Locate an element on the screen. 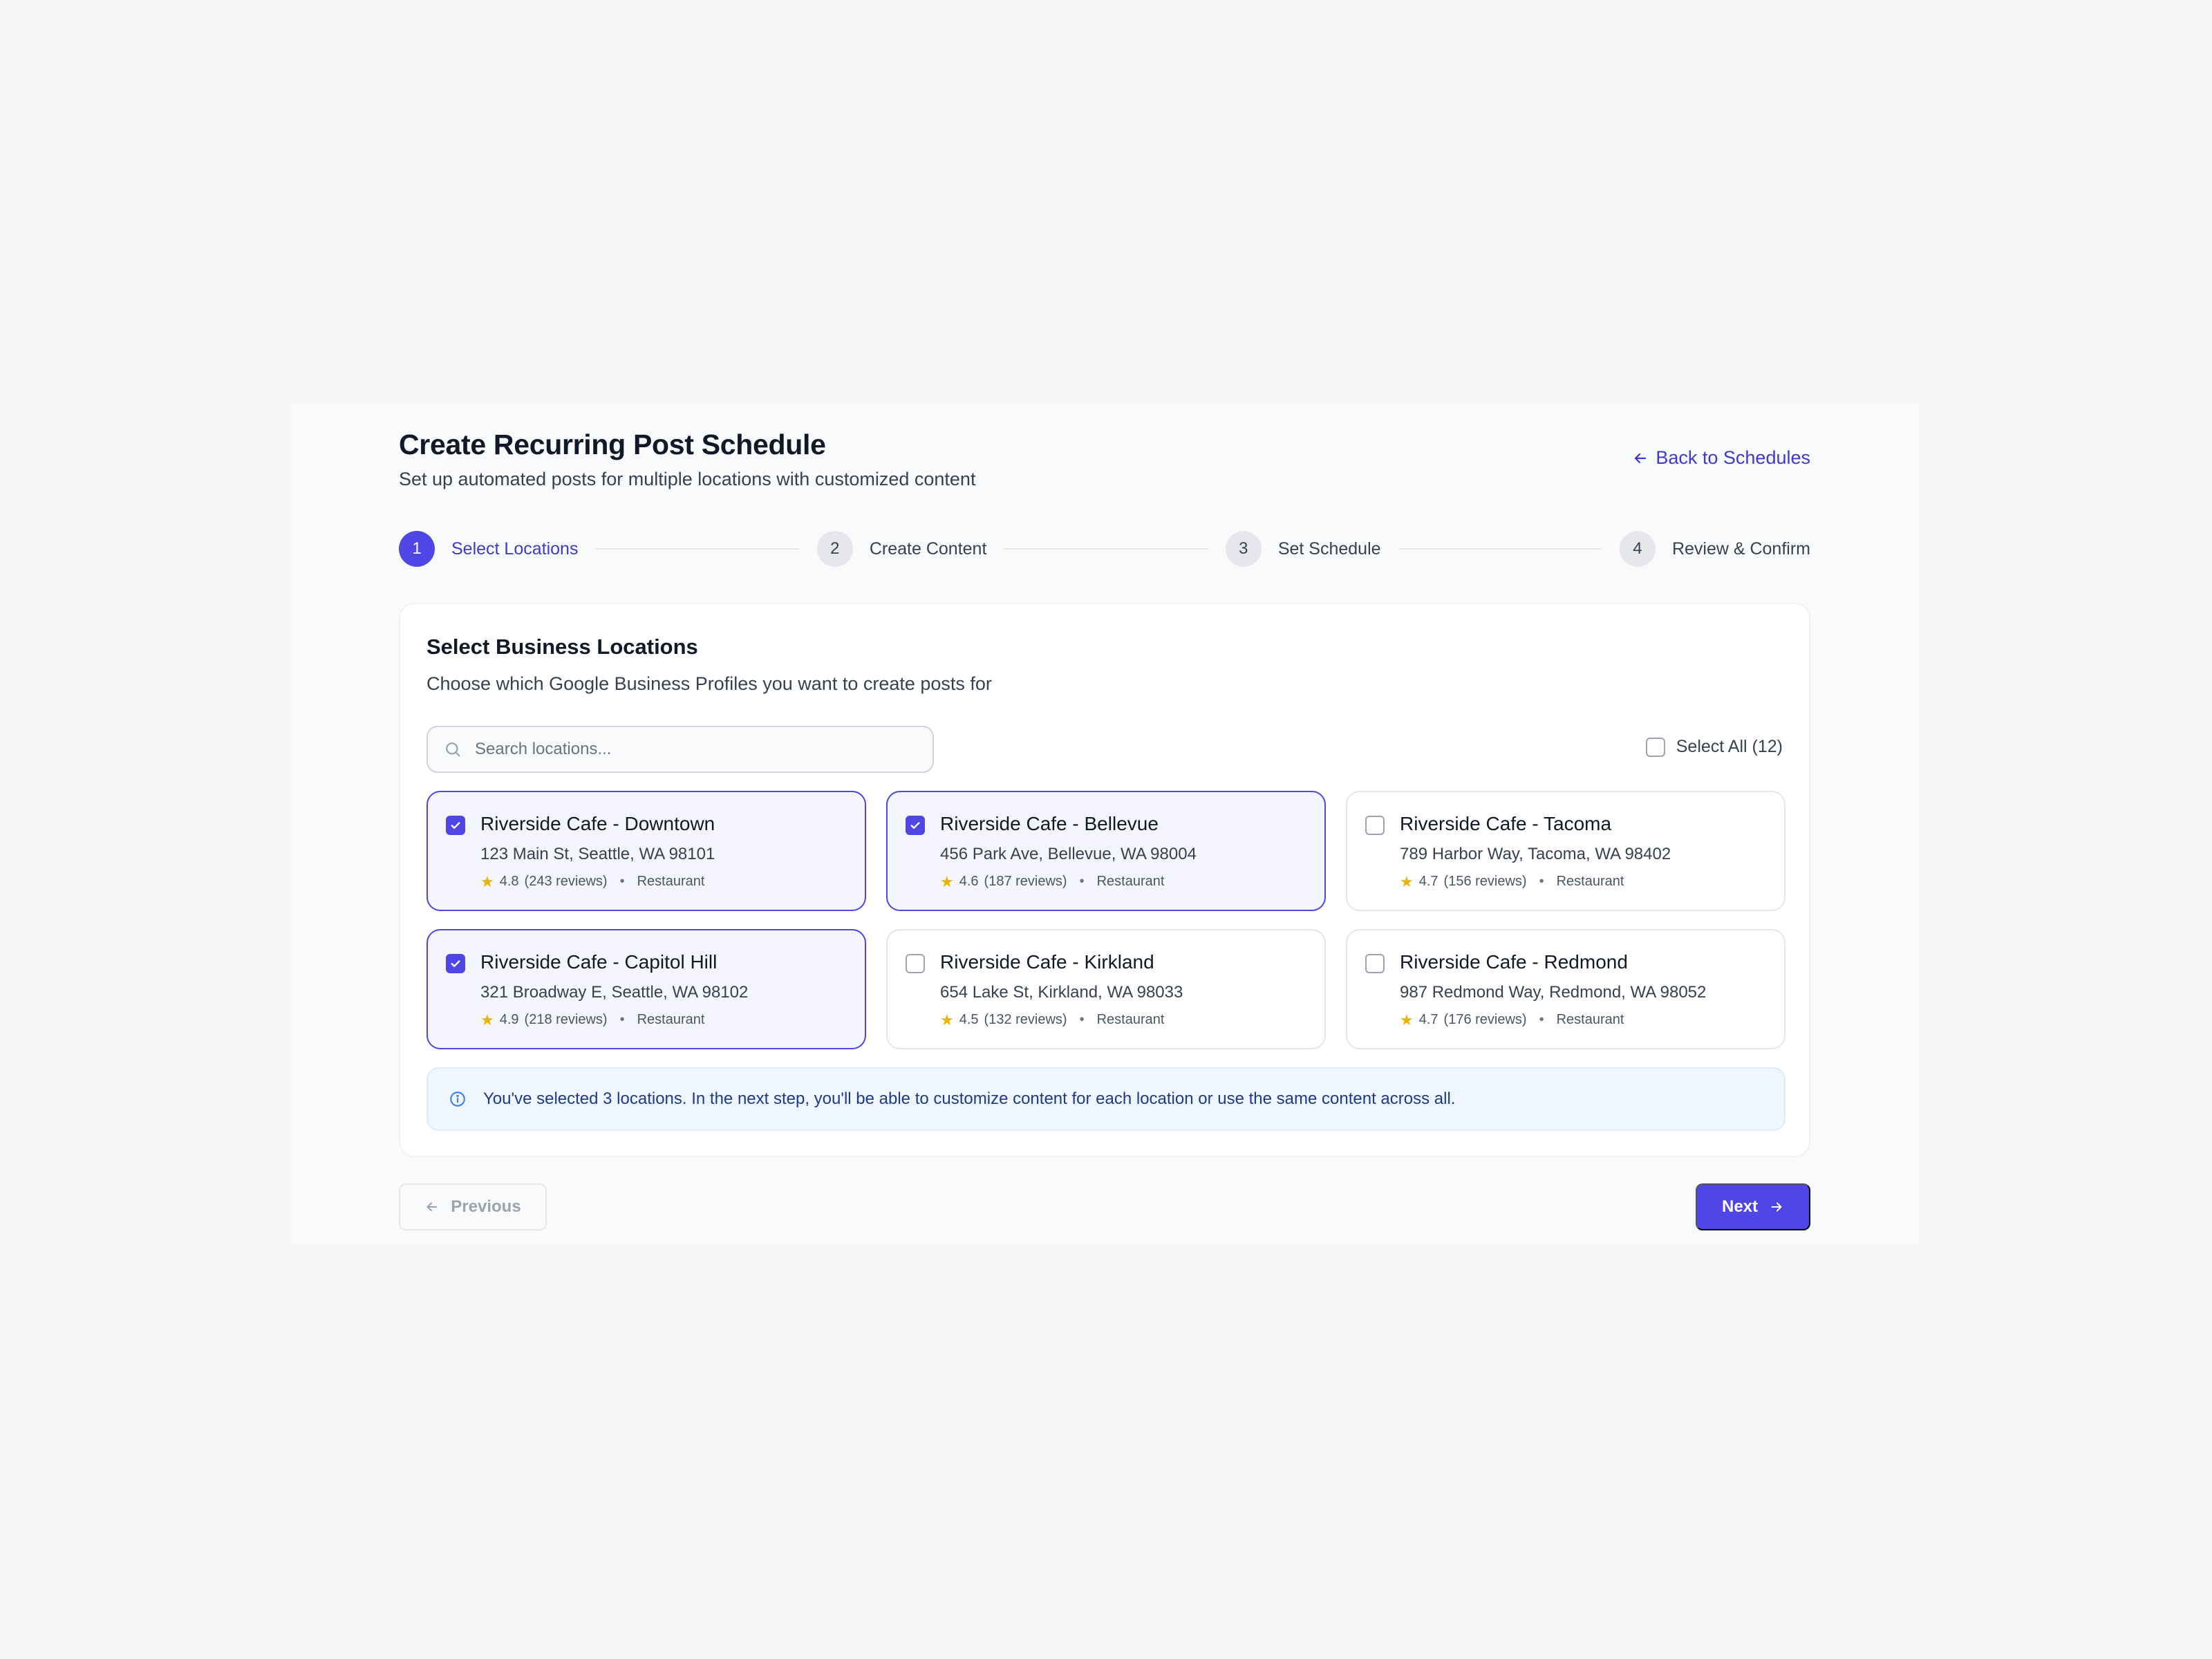 The height and width of the screenshot is (1659, 2212). location-name: Riverside Cafe - Redmond is located at coordinates (1514, 962).